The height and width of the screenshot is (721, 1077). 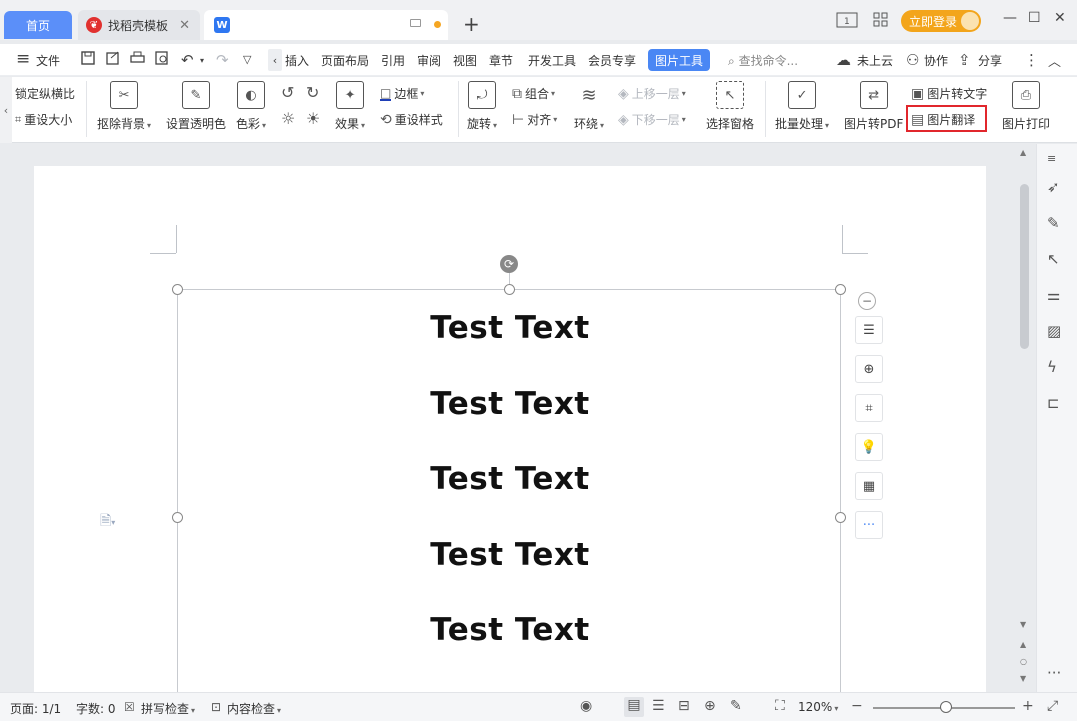 What do you see at coordinates (936, 60) in the screenshot?
I see `collab-button: 协作` at bounding box center [936, 60].